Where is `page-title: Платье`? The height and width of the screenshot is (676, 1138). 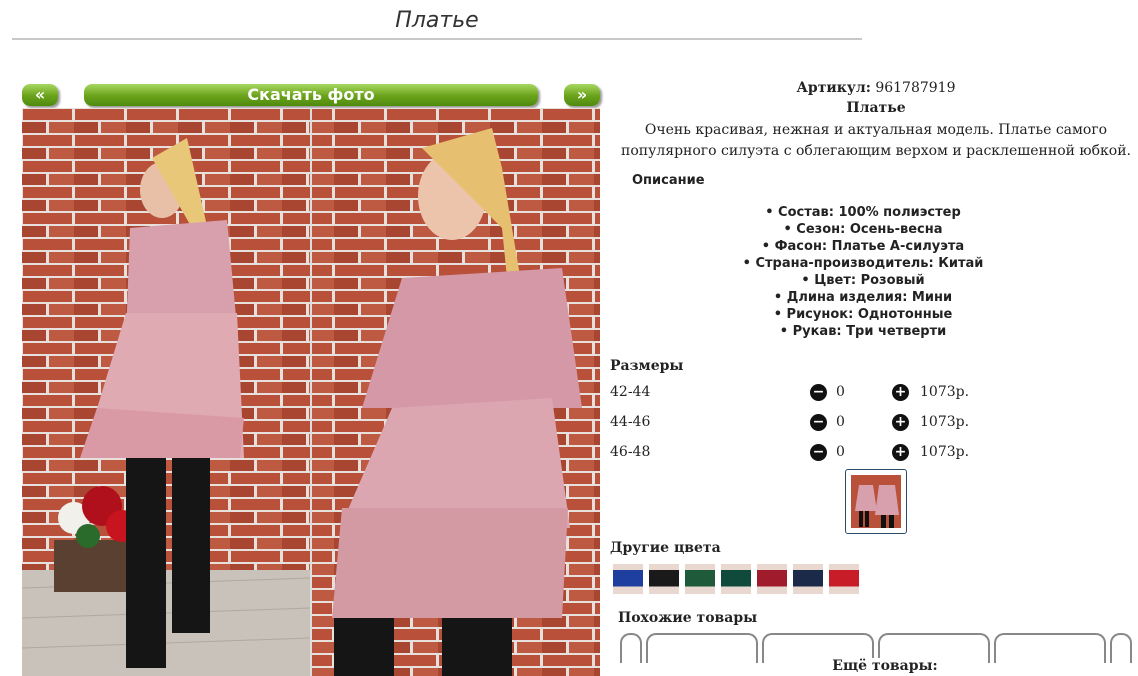 page-title: Платье is located at coordinates (437, 20).